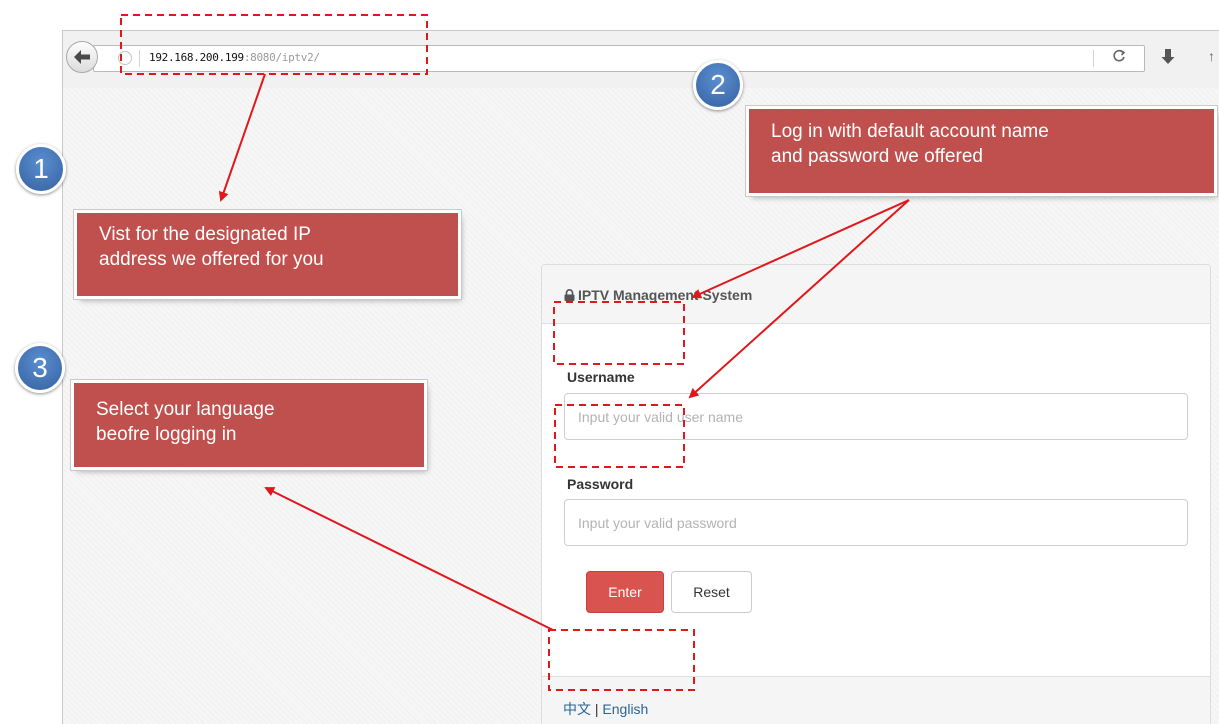 This screenshot has width=1219, height=724. I want to click on callout-step3-line2: beofre logging in, so click(166, 434).